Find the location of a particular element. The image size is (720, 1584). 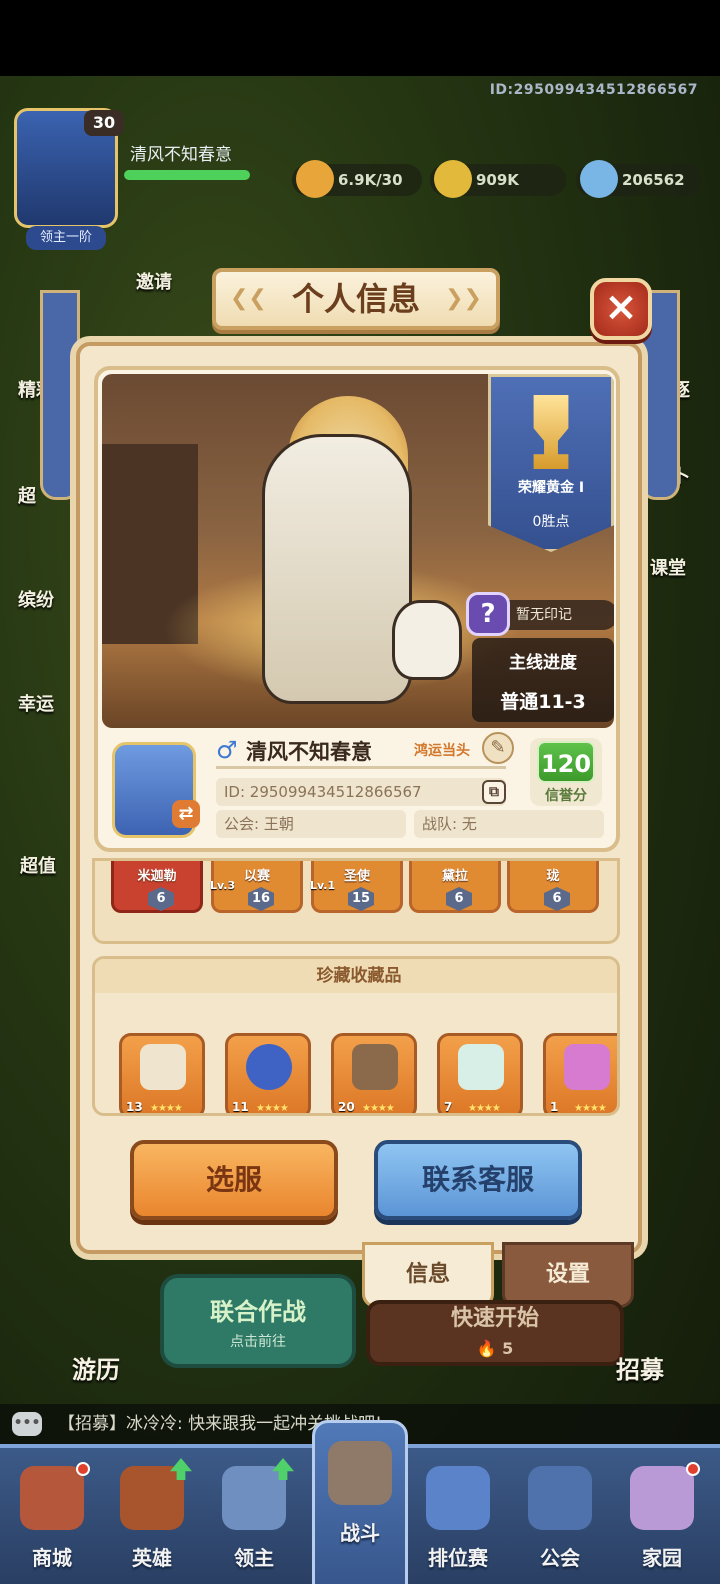

guild-row: 公会: 王朝 is located at coordinates (311, 824).